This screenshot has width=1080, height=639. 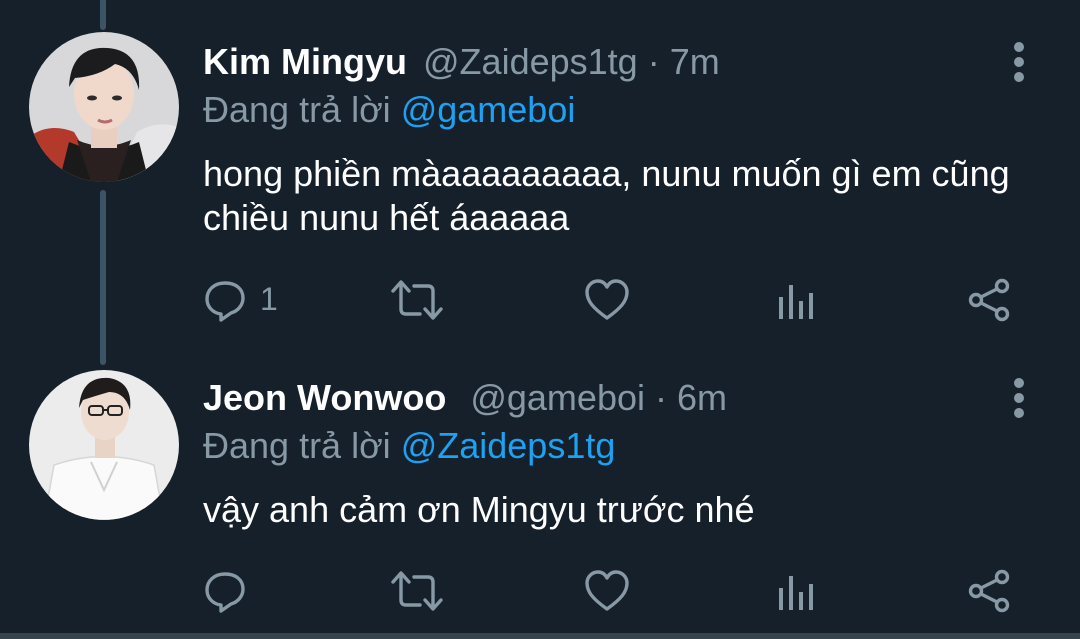 What do you see at coordinates (557, 397) in the screenshot?
I see `handle: @gameboi` at bounding box center [557, 397].